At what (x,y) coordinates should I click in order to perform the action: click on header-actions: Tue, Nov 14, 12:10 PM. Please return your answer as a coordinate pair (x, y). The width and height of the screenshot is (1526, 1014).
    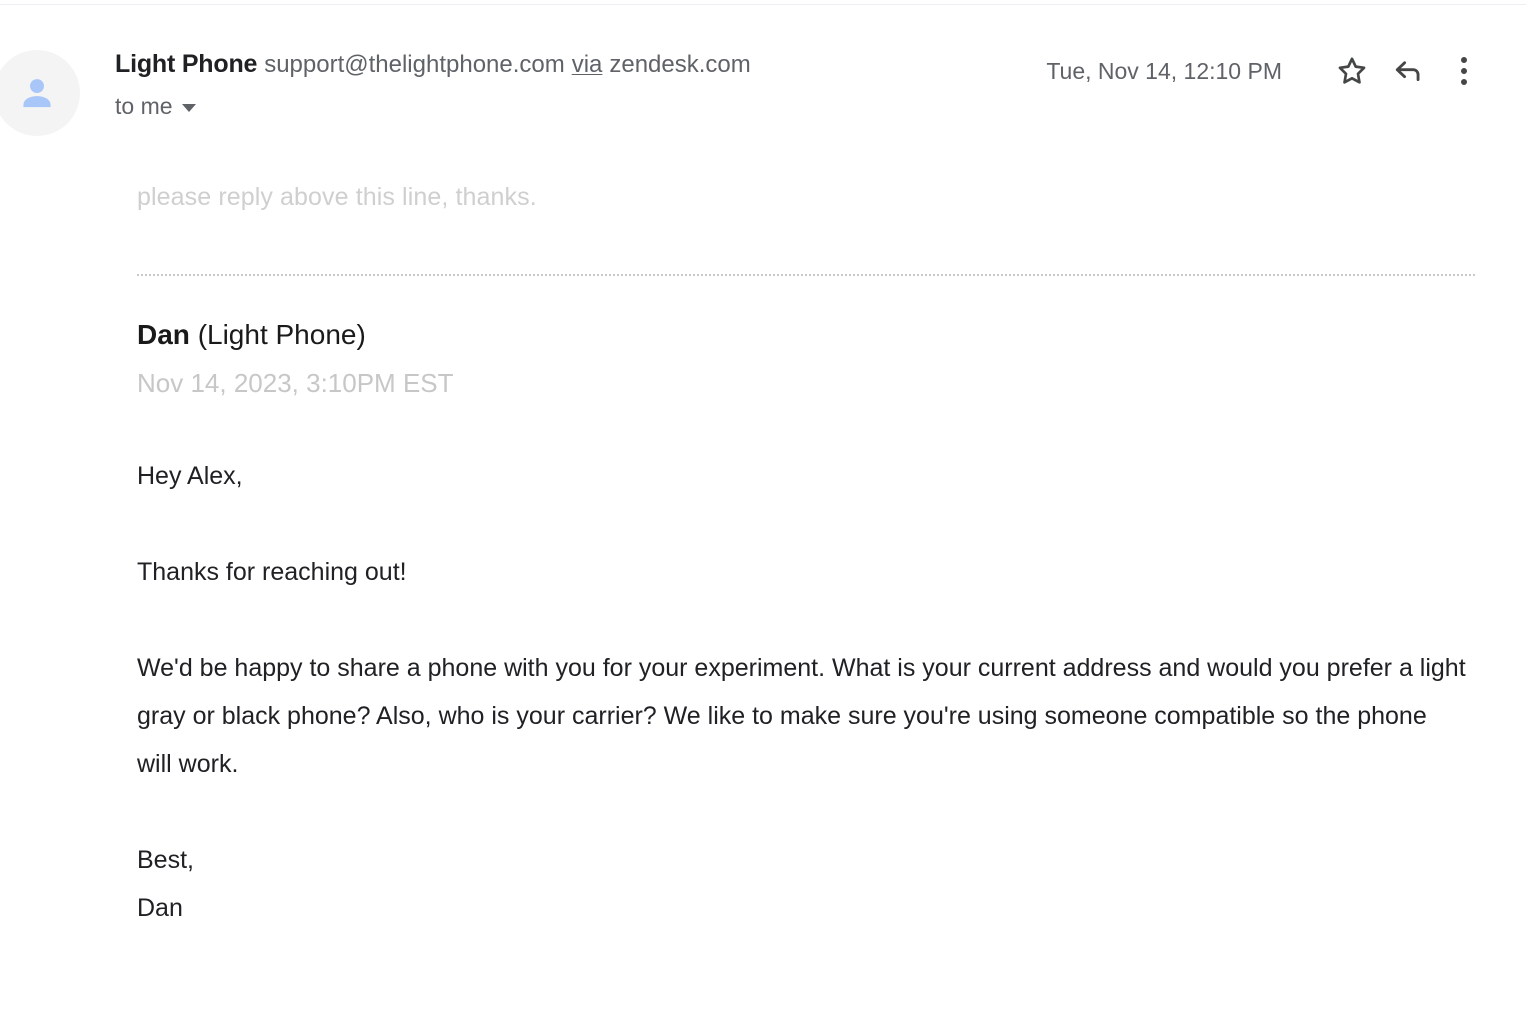
    Looking at the image, I should click on (1269, 71).